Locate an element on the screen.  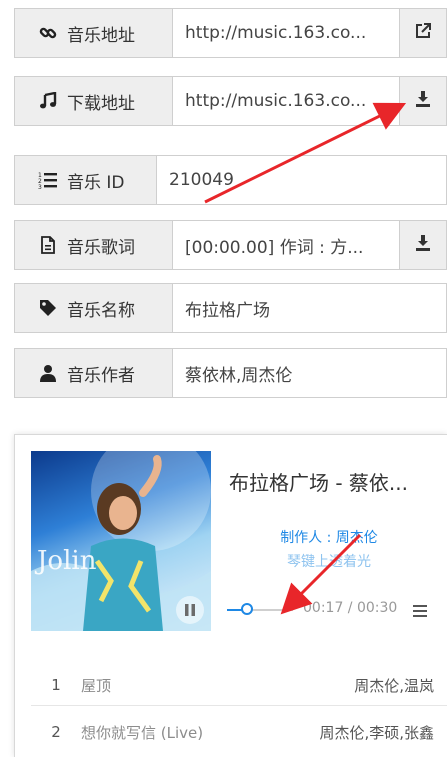
music-artist-value: 蔡依林,周杰伦 is located at coordinates (309, 373).